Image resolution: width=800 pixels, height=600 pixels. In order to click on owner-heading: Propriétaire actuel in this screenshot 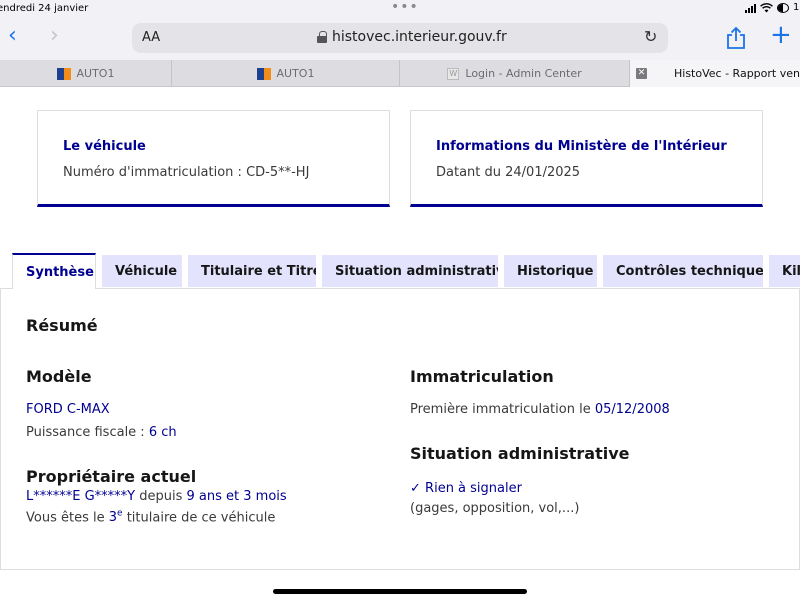, I will do `click(111, 476)`.